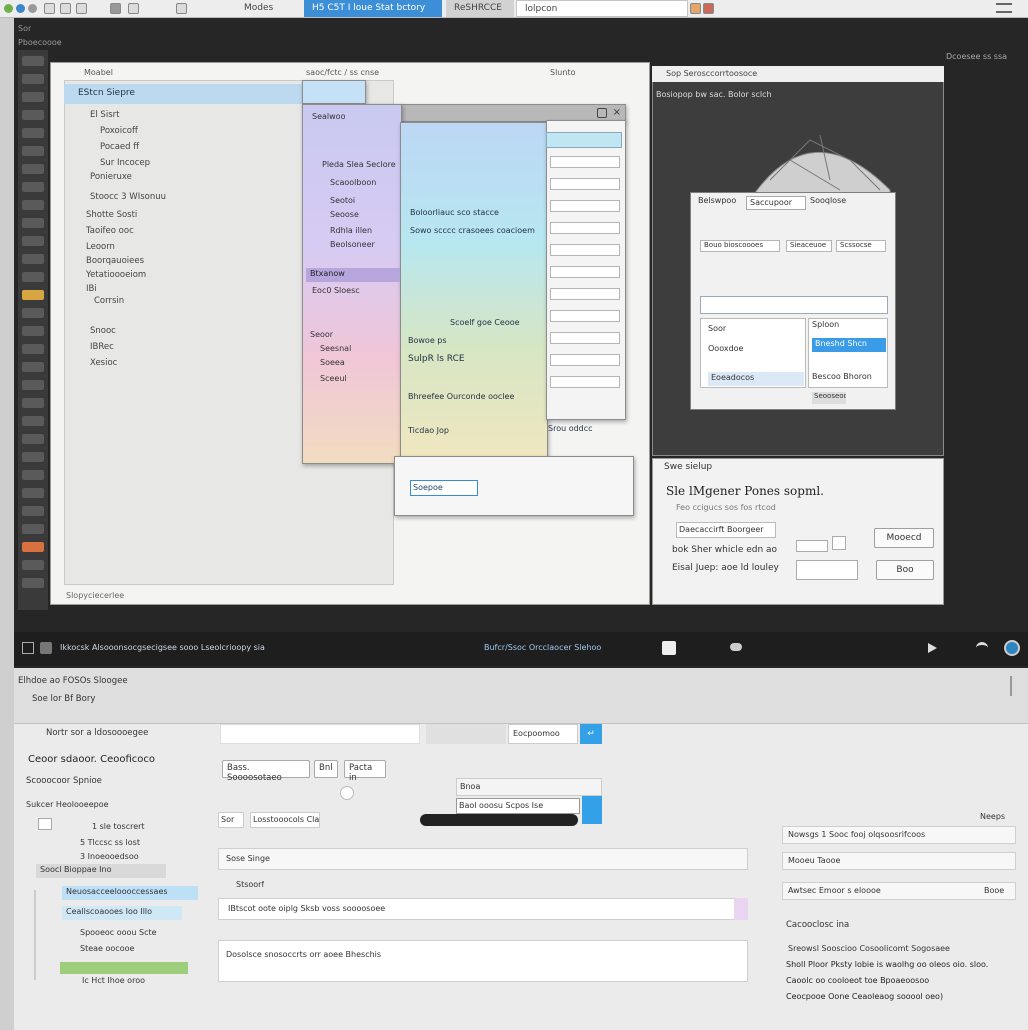 This screenshot has height=1030, width=1028. What do you see at coordinates (103, 331) in the screenshot?
I see `tree-item: Snooc` at bounding box center [103, 331].